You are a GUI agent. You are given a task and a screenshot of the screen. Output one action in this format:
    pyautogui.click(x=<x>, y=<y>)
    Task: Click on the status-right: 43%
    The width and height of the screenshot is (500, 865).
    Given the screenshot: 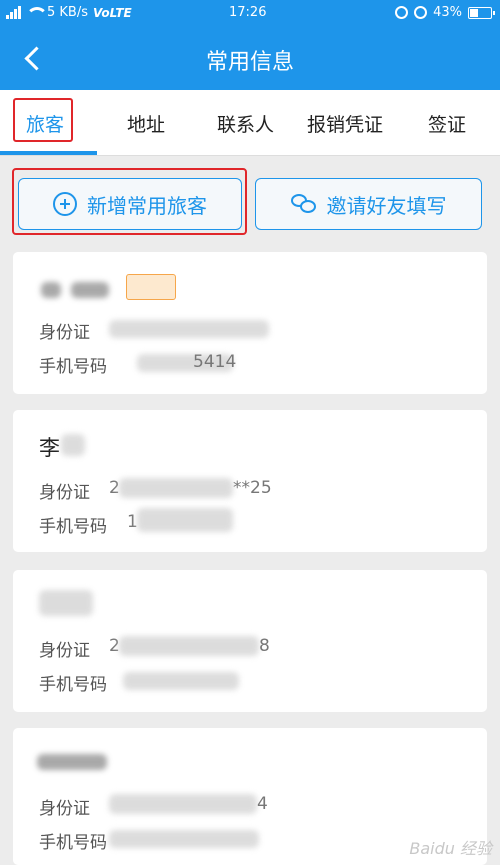 What is the action you would take?
    pyautogui.click(x=445, y=12)
    